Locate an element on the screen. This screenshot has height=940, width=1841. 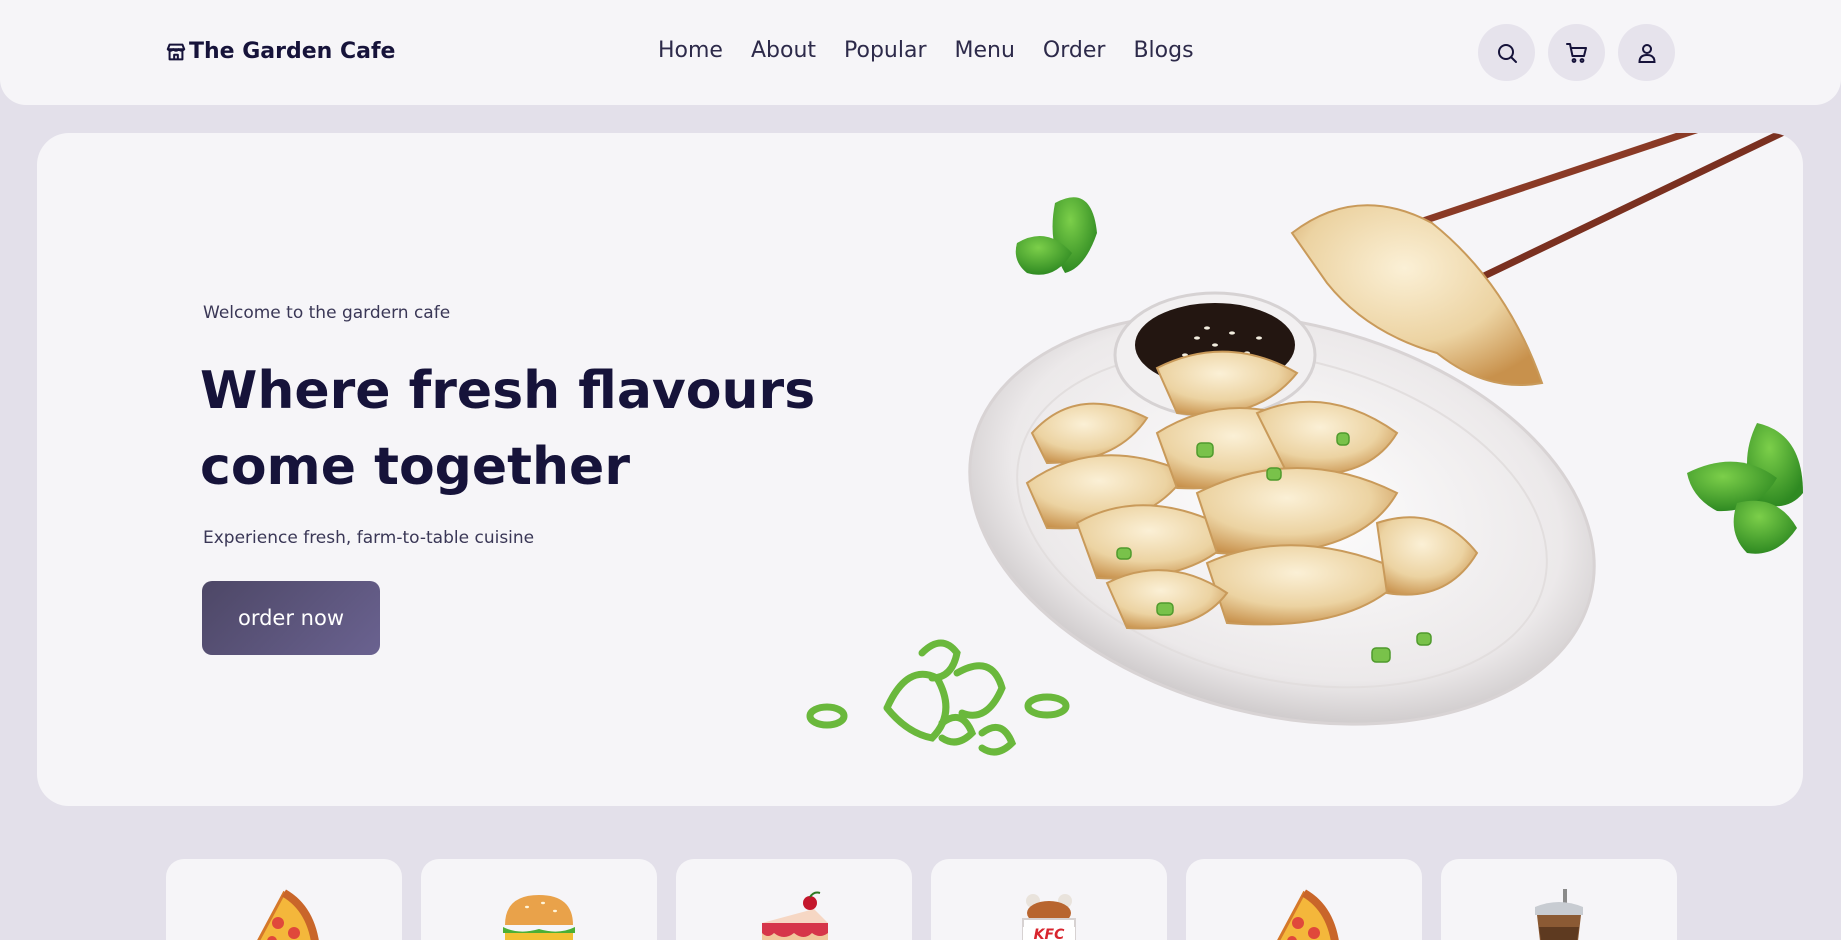
search-icon is located at coordinates (1507, 53).